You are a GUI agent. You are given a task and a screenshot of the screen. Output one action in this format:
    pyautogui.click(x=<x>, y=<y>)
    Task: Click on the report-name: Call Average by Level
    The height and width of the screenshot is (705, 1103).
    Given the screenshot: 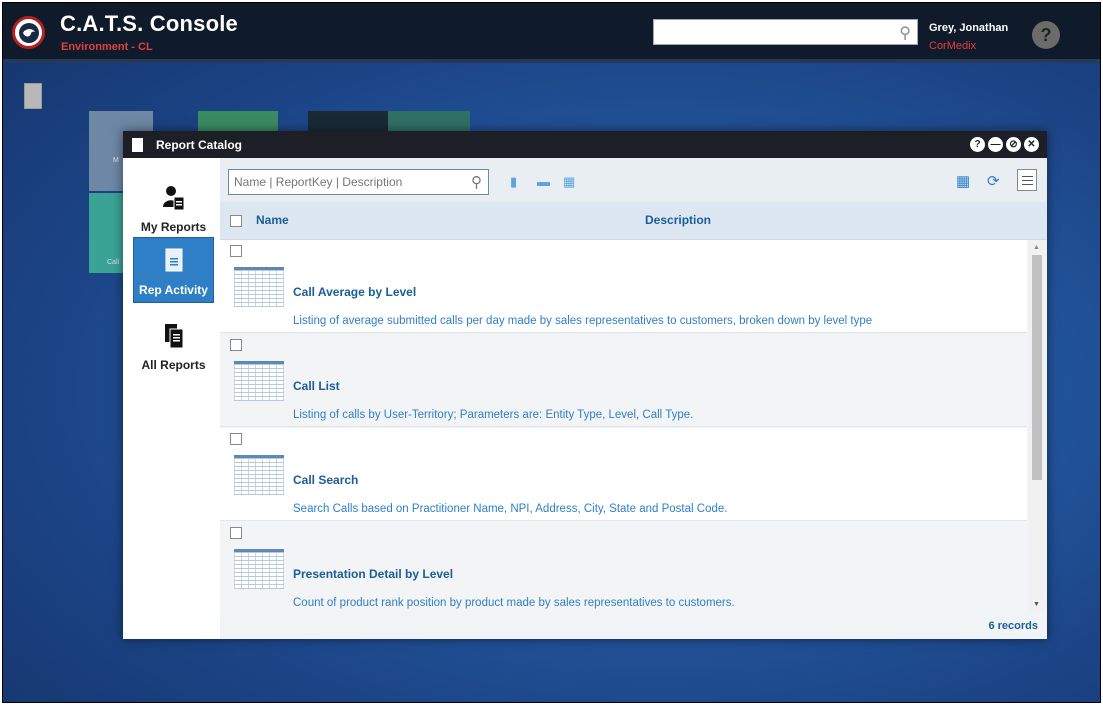 What is the action you would take?
    pyautogui.click(x=354, y=292)
    